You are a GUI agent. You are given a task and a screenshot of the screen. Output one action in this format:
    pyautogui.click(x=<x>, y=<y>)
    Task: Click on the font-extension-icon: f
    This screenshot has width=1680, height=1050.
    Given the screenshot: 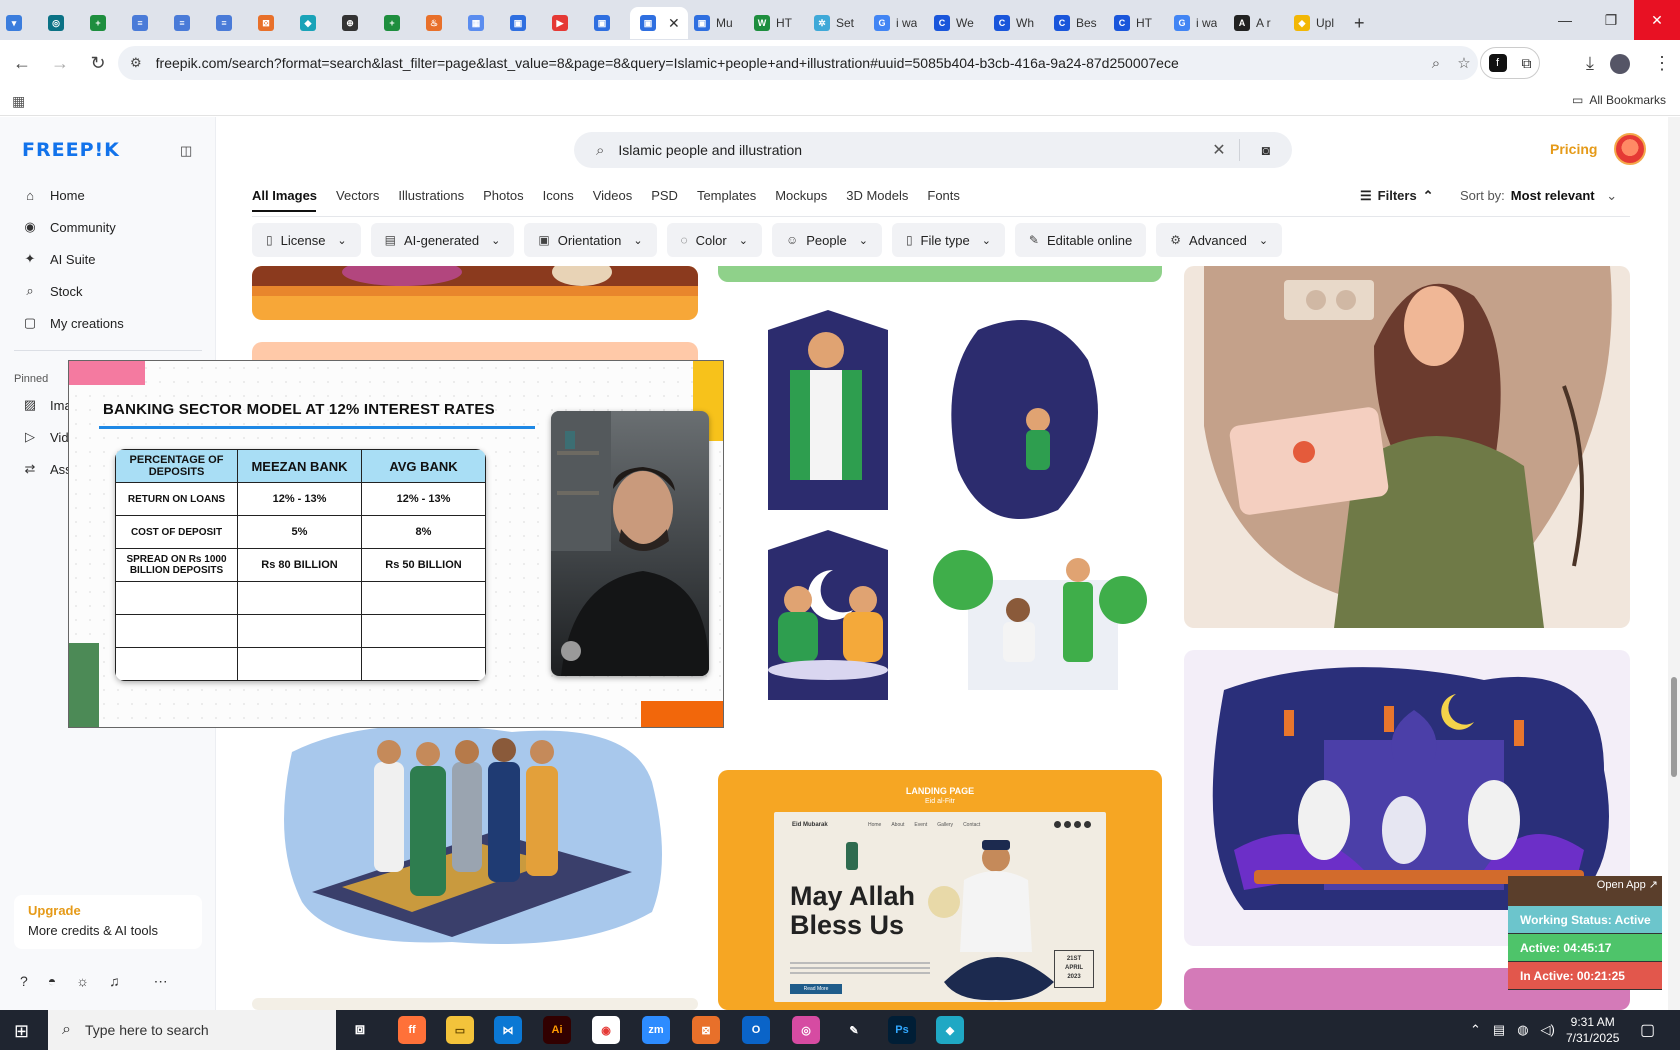 What is the action you would take?
    pyautogui.click(x=1497, y=63)
    